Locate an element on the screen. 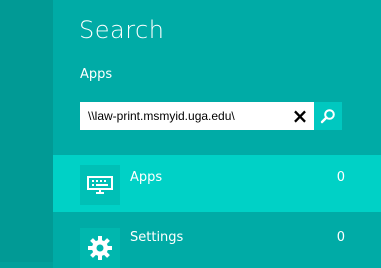  page-title: Search is located at coordinates (122, 30).